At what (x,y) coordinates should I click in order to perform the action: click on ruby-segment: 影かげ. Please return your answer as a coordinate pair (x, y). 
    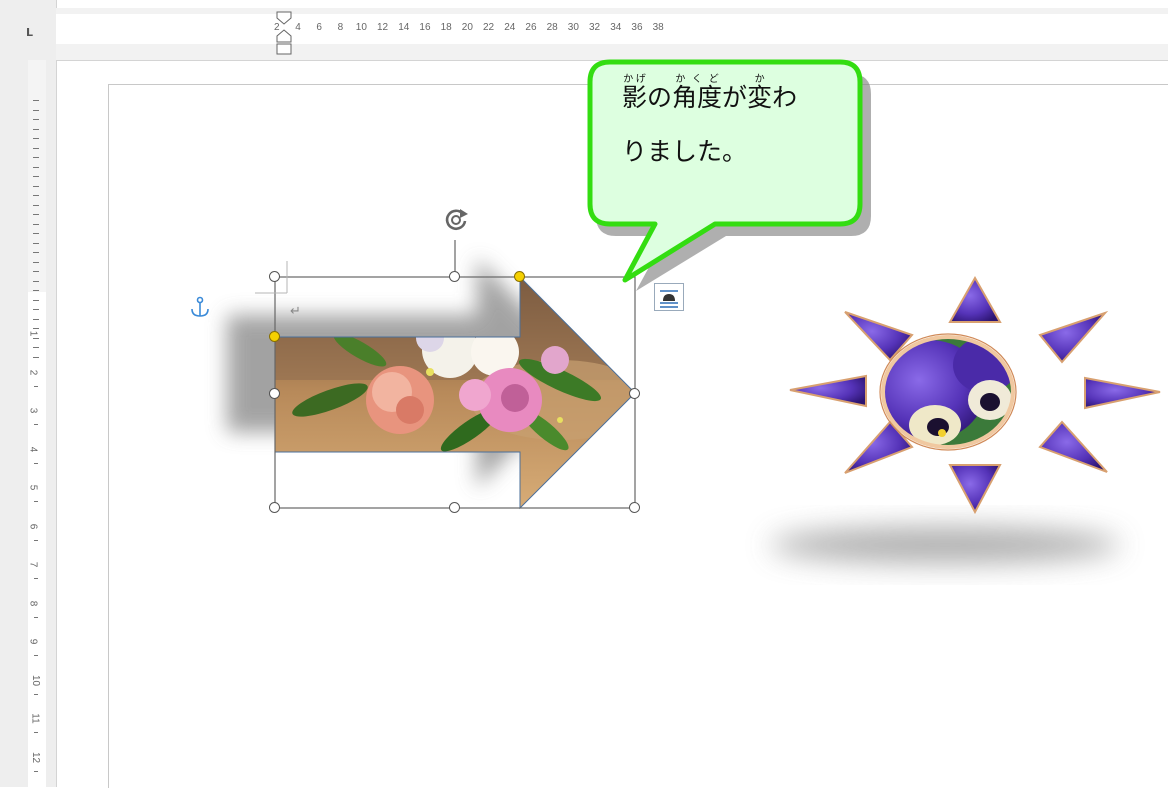
    Looking at the image, I should click on (635, 93).